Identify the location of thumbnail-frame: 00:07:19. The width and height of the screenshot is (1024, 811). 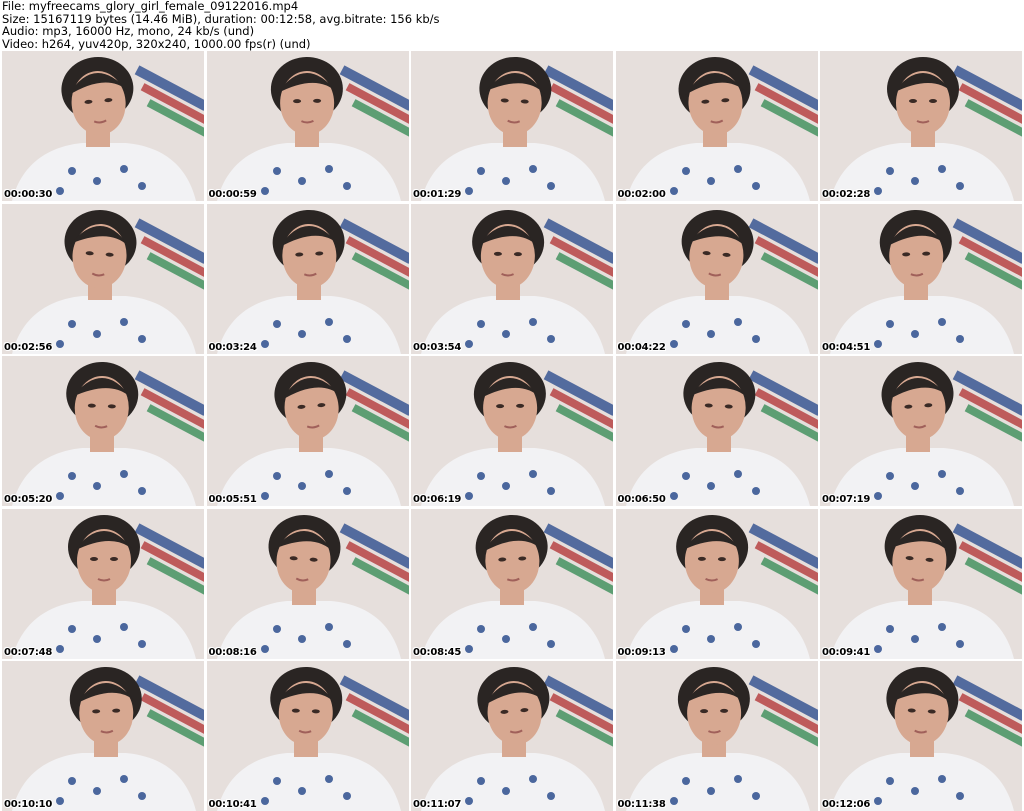
(921, 431).